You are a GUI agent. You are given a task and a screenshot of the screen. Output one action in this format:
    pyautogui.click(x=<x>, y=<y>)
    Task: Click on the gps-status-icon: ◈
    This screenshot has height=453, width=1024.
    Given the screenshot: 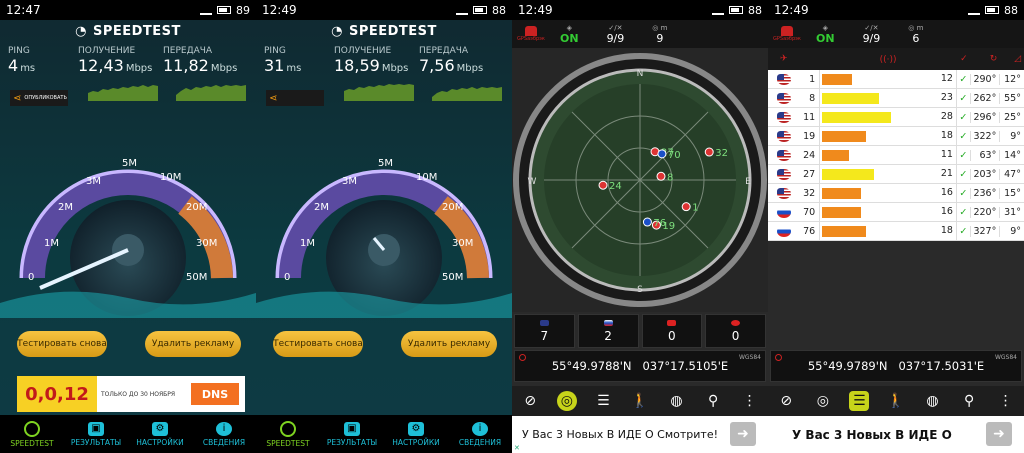 What is the action you would take?
    pyautogui.click(x=569, y=27)
    